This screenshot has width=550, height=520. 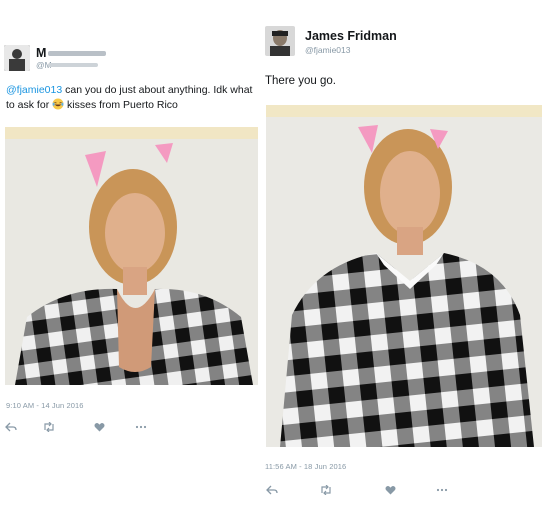 I want to click on laughing-tears-emoji, so click(x=58, y=106).